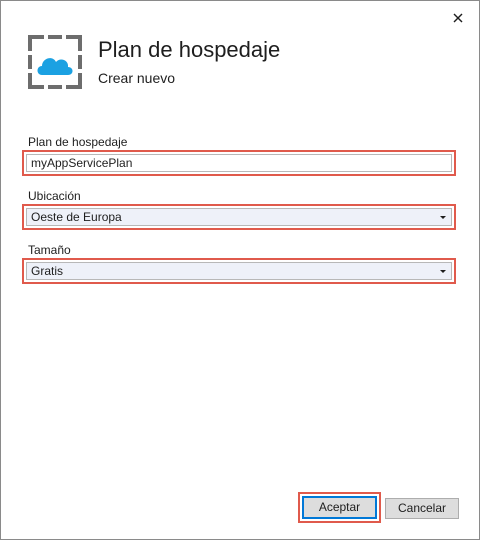 Image resolution: width=480 pixels, height=540 pixels. What do you see at coordinates (54, 196) in the screenshot?
I see `location-label: Ubicación` at bounding box center [54, 196].